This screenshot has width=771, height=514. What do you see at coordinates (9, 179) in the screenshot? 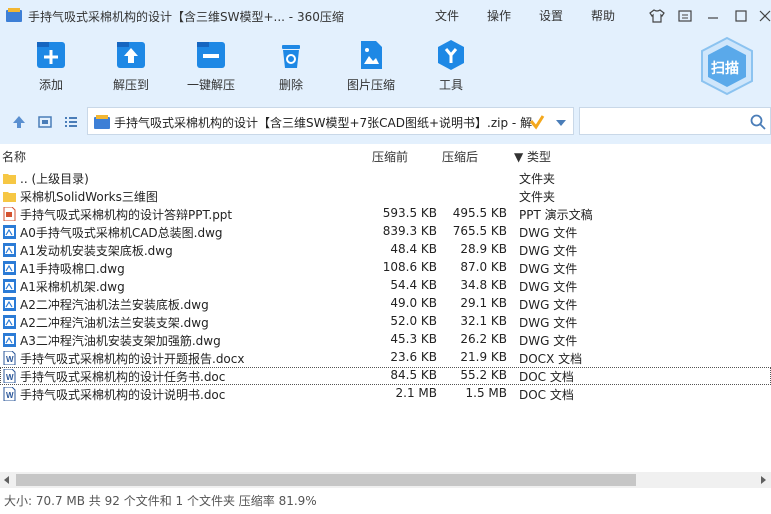
I see `folder-icon` at bounding box center [9, 179].